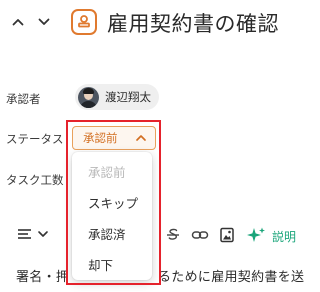 The height and width of the screenshot is (292, 320). I want to click on stamp-icon, so click(84, 22).